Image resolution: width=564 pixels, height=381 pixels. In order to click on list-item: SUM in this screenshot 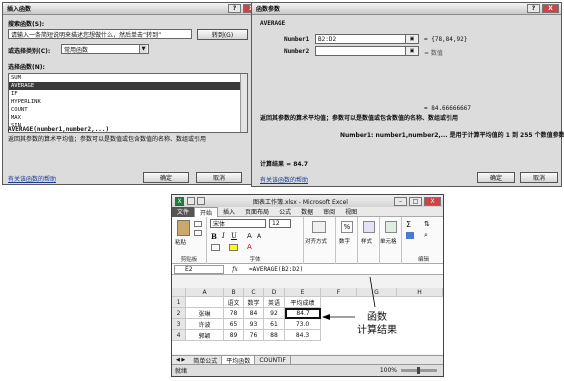, I will do `click(128, 78)`.